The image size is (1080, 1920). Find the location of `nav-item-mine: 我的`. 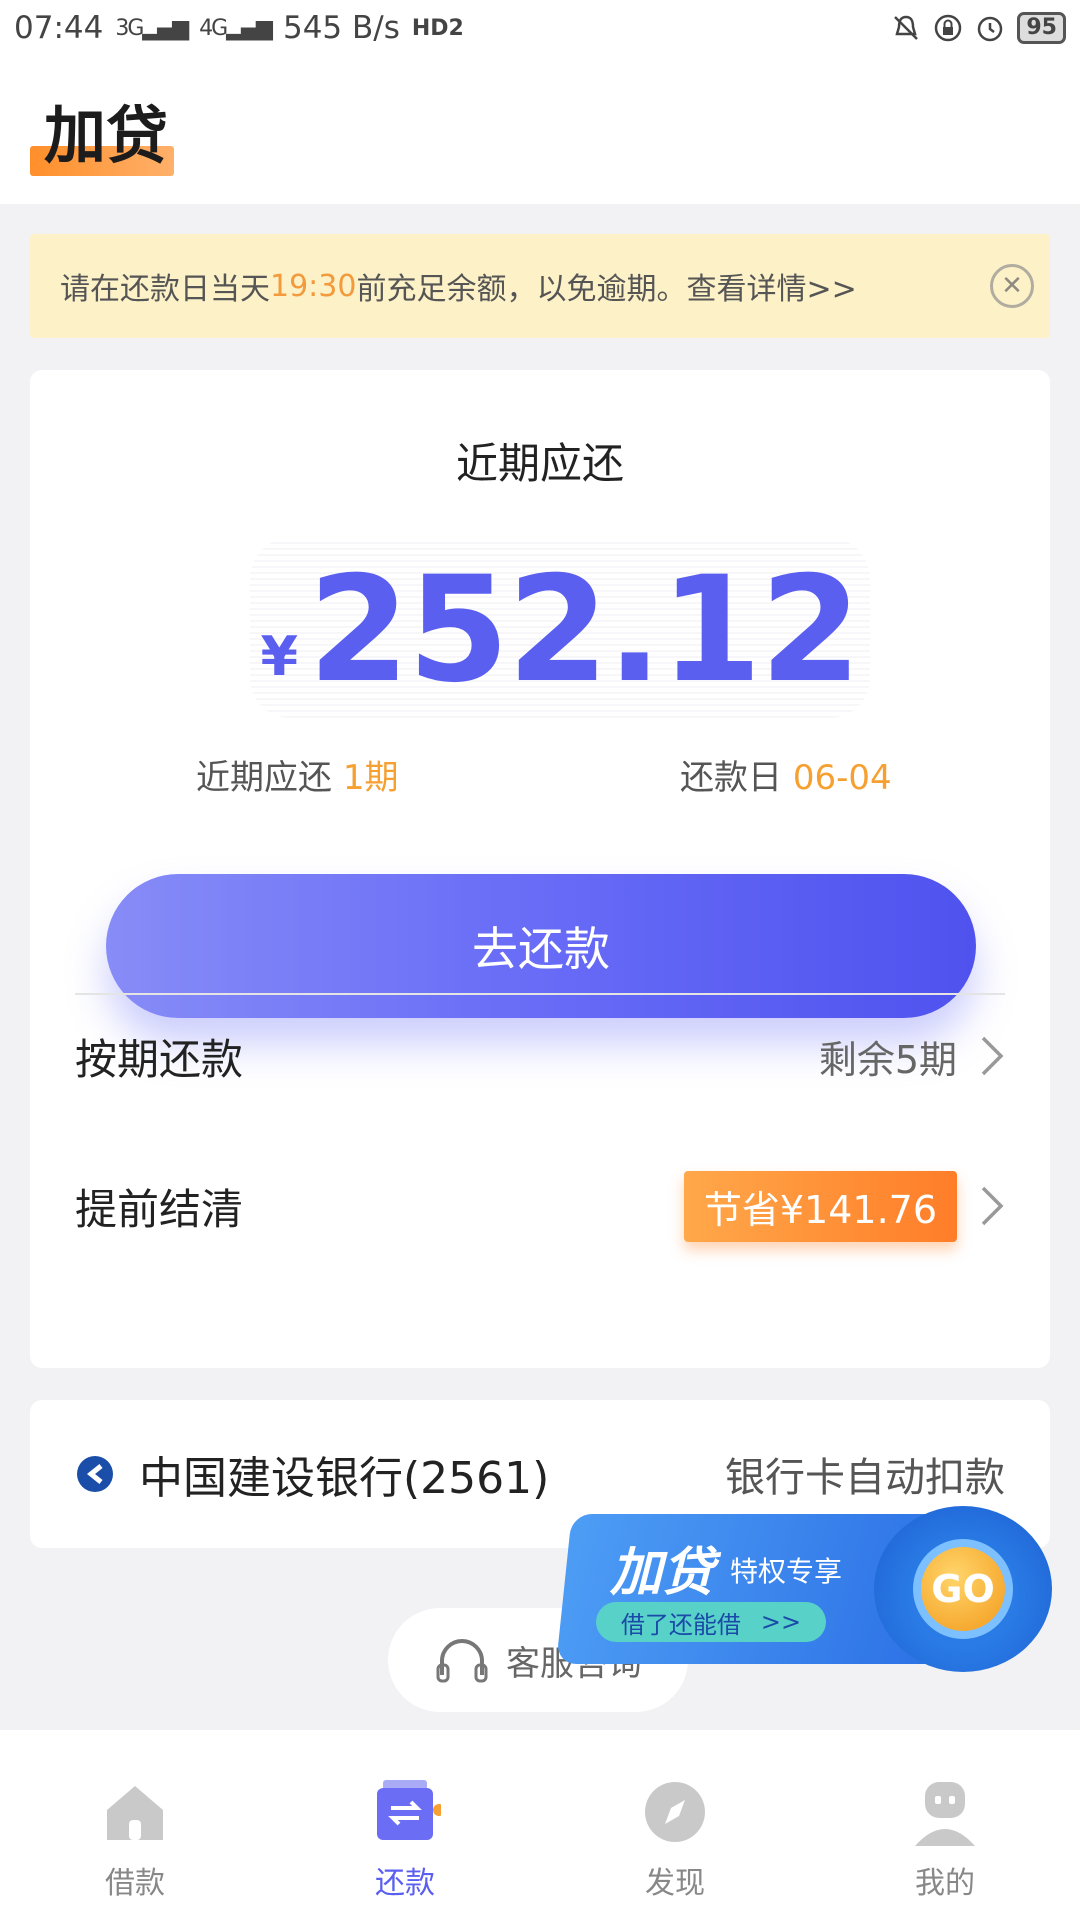

nav-item-mine: 我的 is located at coordinates (945, 1839).